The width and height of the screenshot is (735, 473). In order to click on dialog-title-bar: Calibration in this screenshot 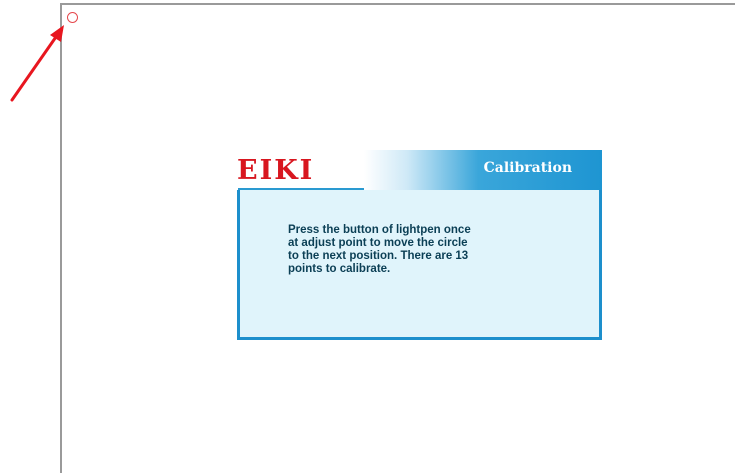, I will do `click(483, 170)`.